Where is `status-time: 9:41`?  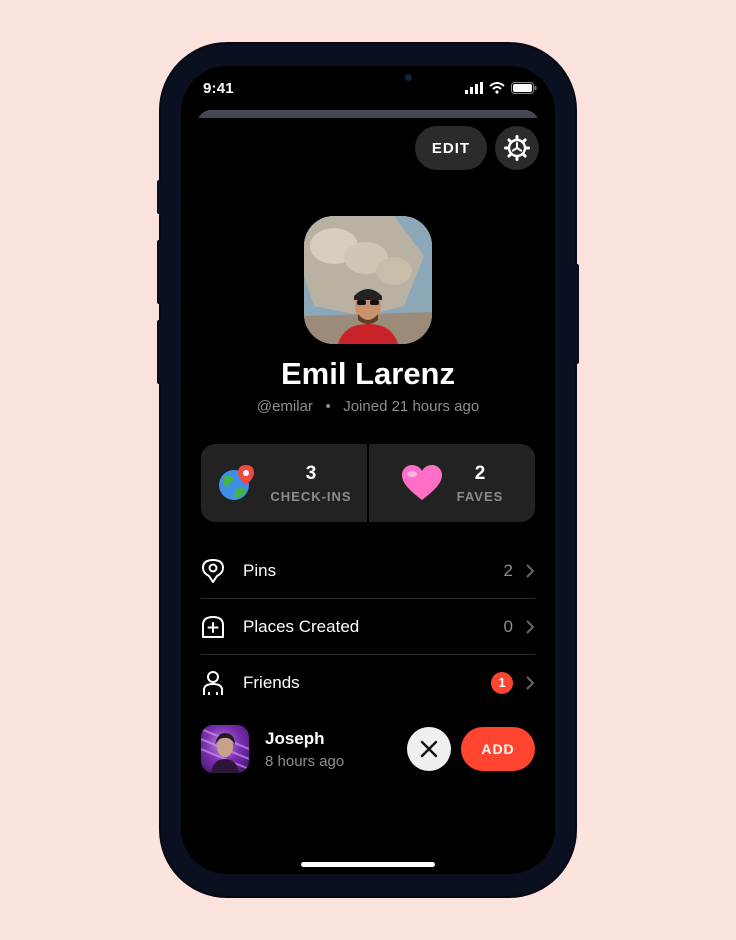
status-time: 9:41 is located at coordinates (218, 88).